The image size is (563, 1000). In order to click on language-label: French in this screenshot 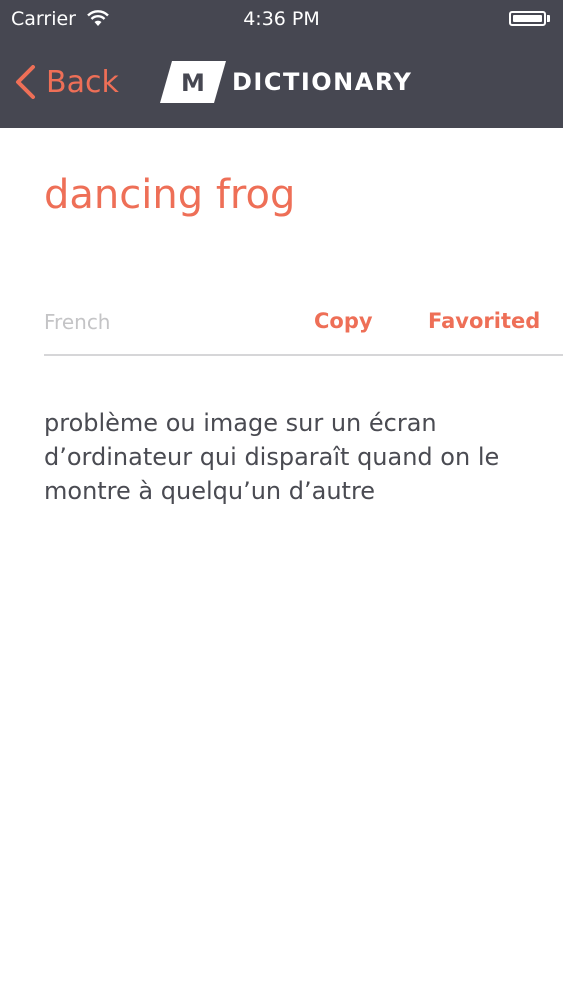, I will do `click(77, 322)`.